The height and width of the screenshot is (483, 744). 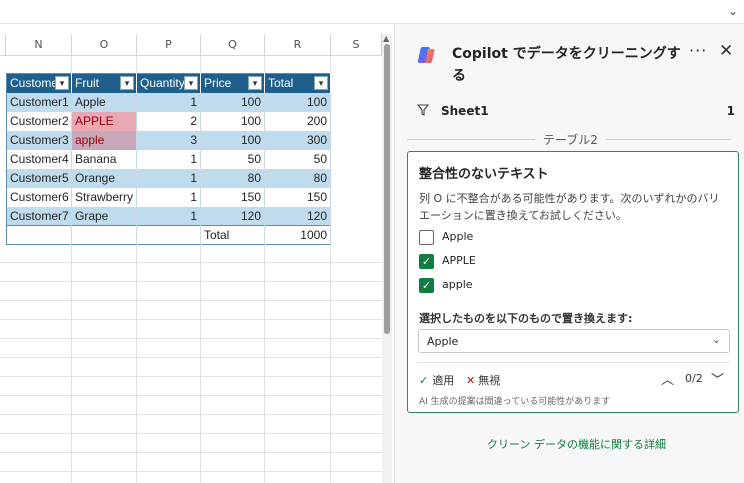 What do you see at coordinates (104, 197) in the screenshot?
I see `table-cell: Strawberry` at bounding box center [104, 197].